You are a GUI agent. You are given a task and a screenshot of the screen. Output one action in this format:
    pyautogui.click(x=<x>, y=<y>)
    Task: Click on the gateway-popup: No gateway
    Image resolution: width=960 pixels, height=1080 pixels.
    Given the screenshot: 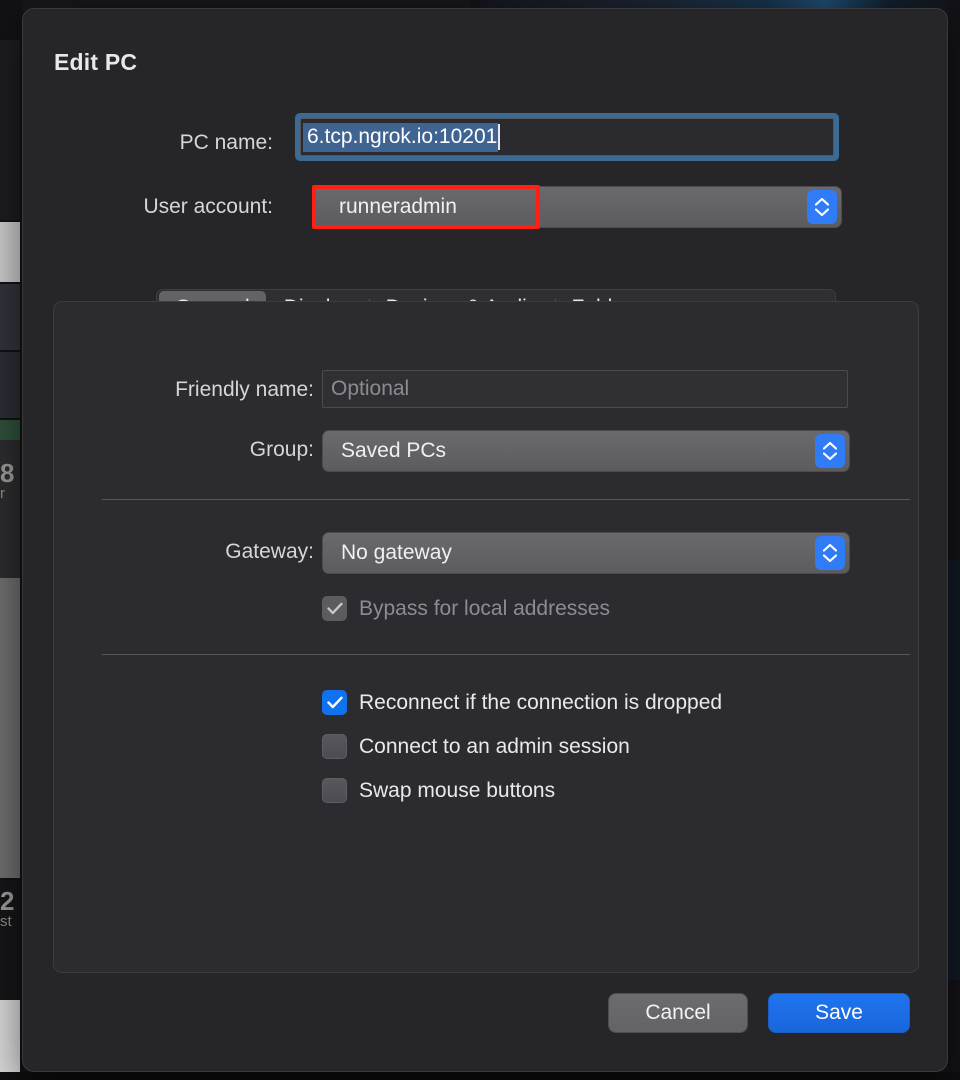 What is the action you would take?
    pyautogui.click(x=586, y=553)
    